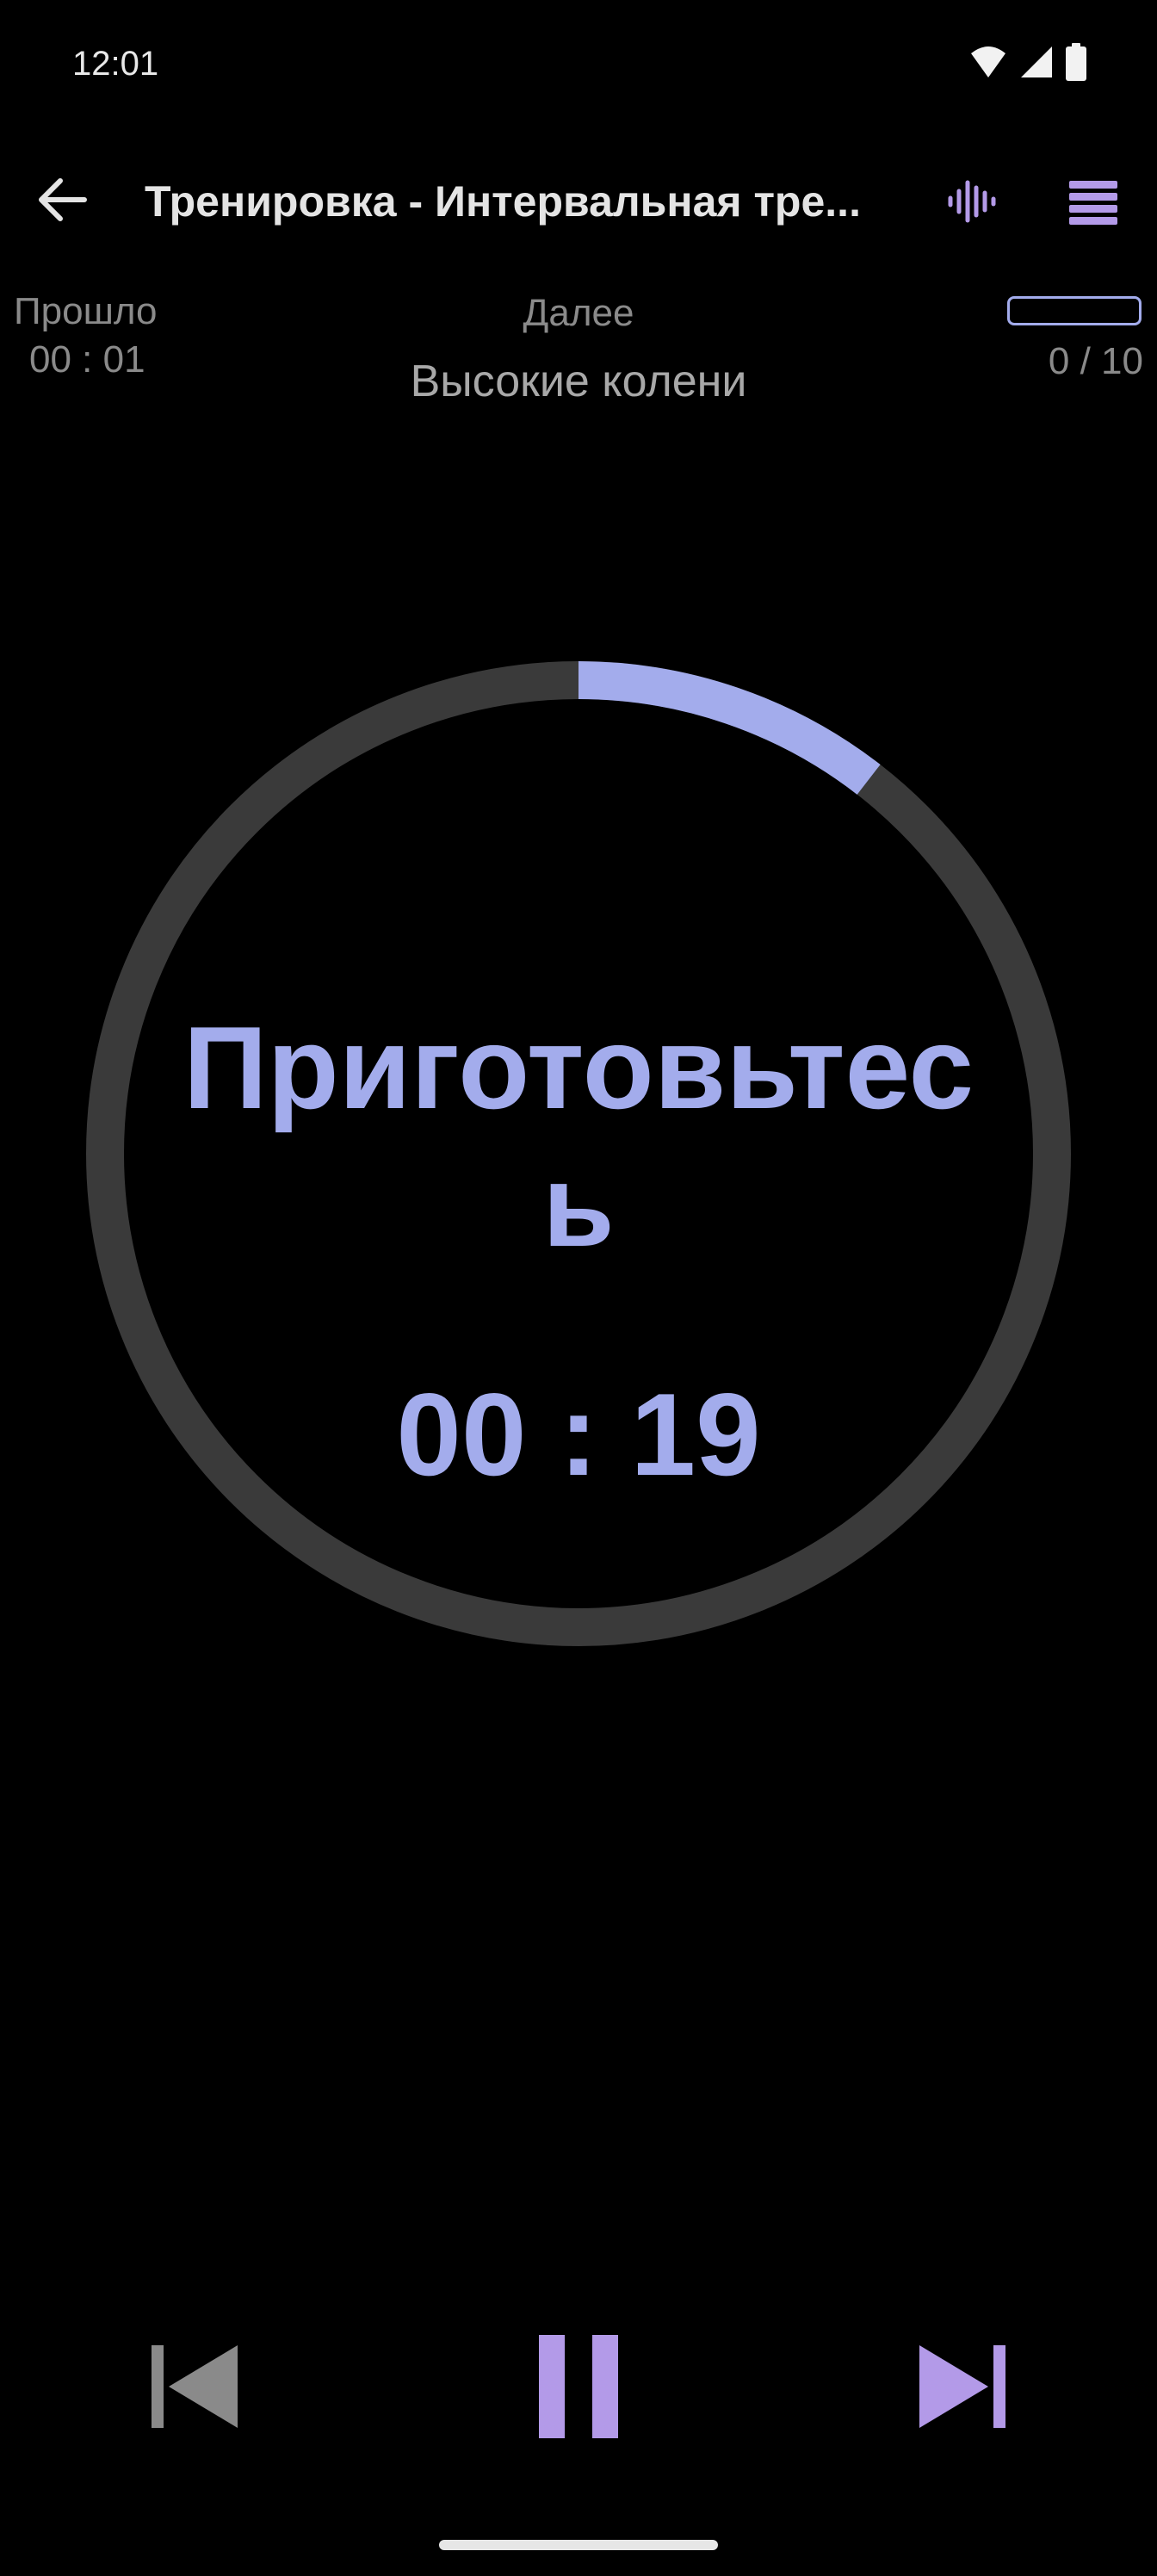 Image resolution: width=1157 pixels, height=2576 pixels. What do you see at coordinates (115, 64) in the screenshot?
I see `status-time: 12:01` at bounding box center [115, 64].